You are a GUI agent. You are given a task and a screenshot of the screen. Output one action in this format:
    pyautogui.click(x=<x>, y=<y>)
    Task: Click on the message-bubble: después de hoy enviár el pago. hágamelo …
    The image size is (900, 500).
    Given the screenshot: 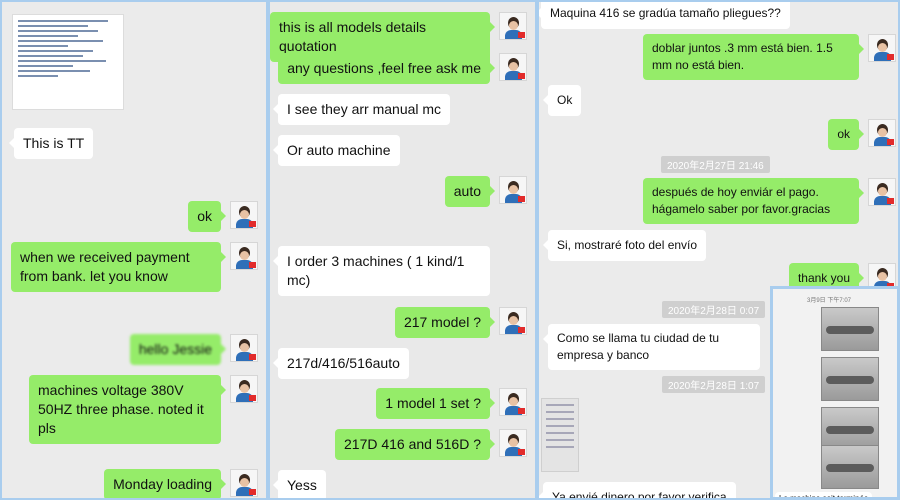 What is the action you would take?
    pyautogui.click(x=753, y=201)
    